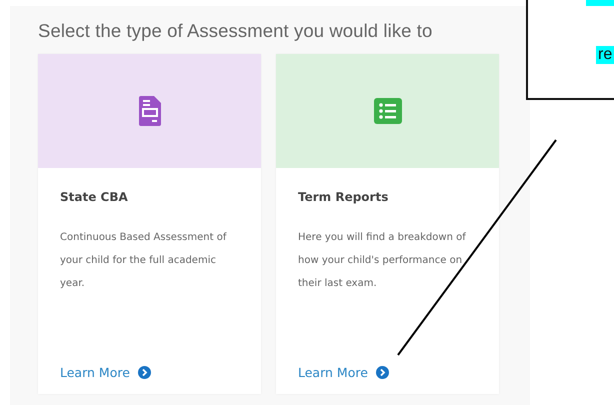 Image resolution: width=614 pixels, height=405 pixels. What do you see at coordinates (600, 3) in the screenshot?
I see `text-highlight` at bounding box center [600, 3].